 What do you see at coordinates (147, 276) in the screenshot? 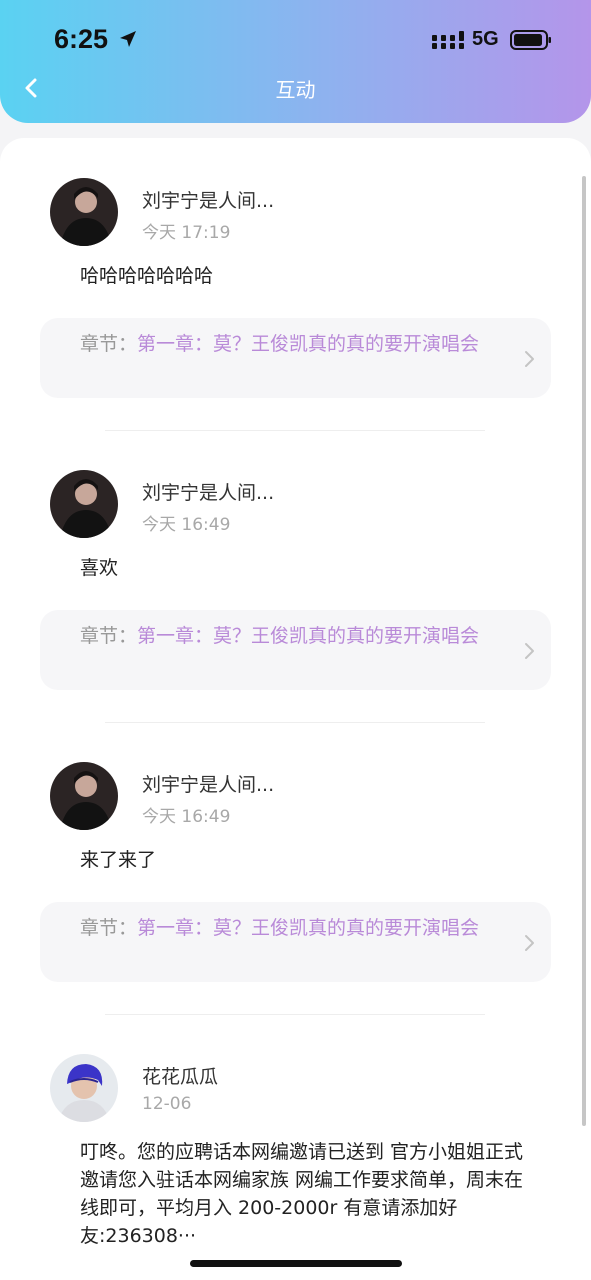
I see `comment-content: 哈哈哈哈哈哈哈` at bounding box center [147, 276].